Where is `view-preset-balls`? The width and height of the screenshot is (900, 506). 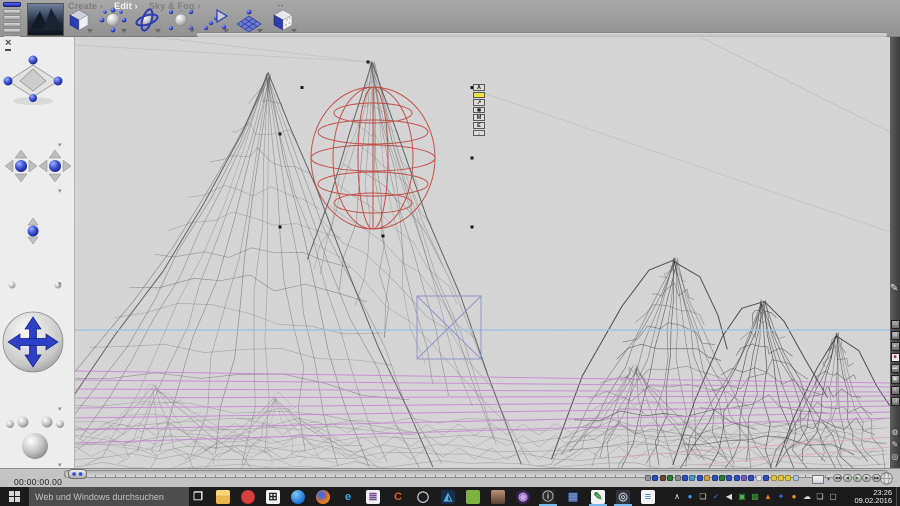 view-preset-balls is located at coordinates (35, 439).